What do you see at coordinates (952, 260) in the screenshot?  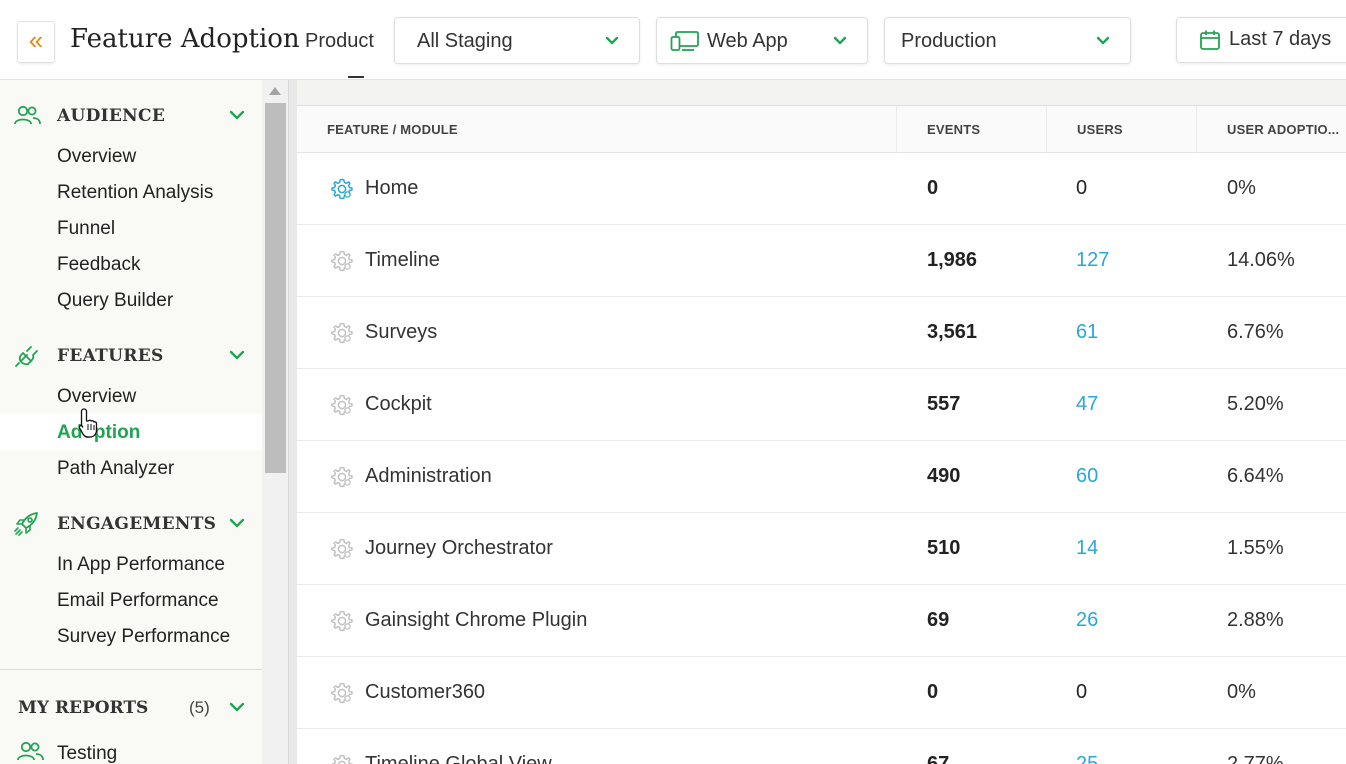 I see `events-count: 1,986` at bounding box center [952, 260].